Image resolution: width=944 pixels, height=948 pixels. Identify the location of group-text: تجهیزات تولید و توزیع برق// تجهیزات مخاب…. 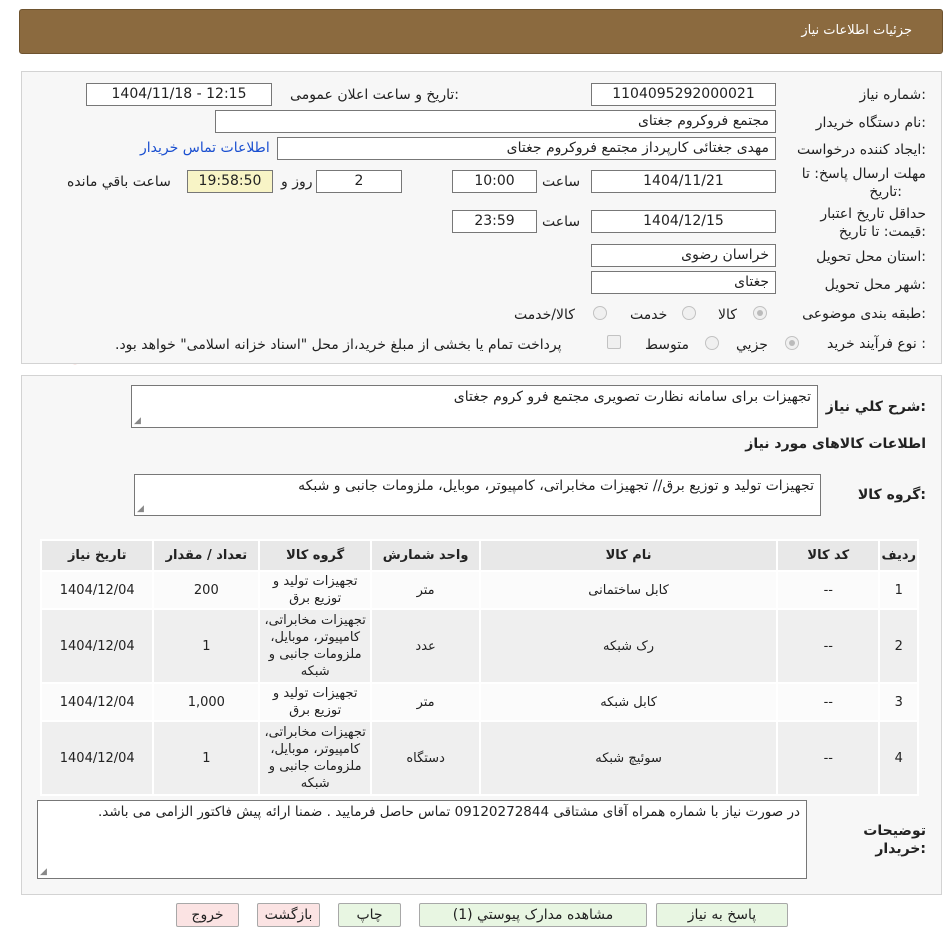
(556, 486).